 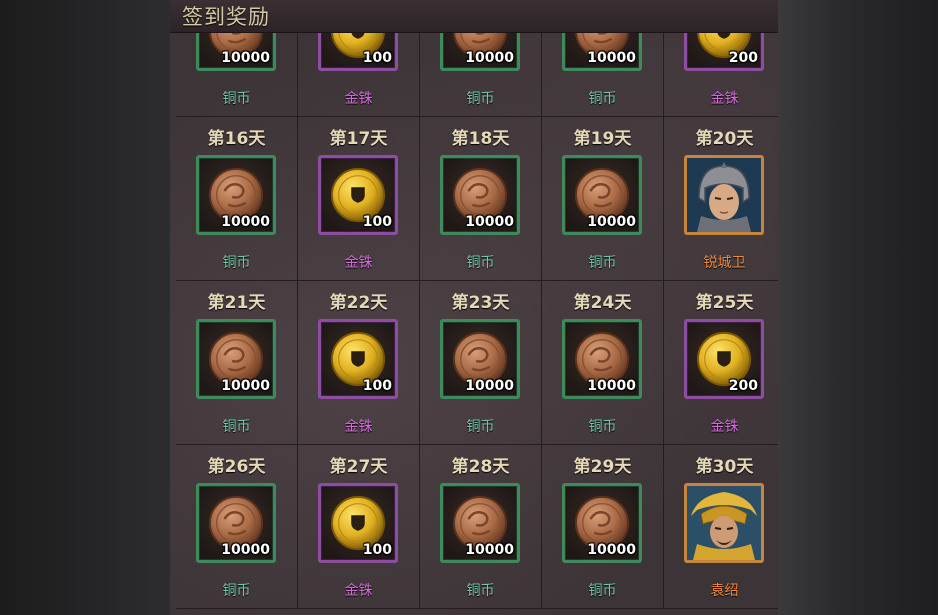 I want to click on day-label: 第26天, so click(x=236, y=467).